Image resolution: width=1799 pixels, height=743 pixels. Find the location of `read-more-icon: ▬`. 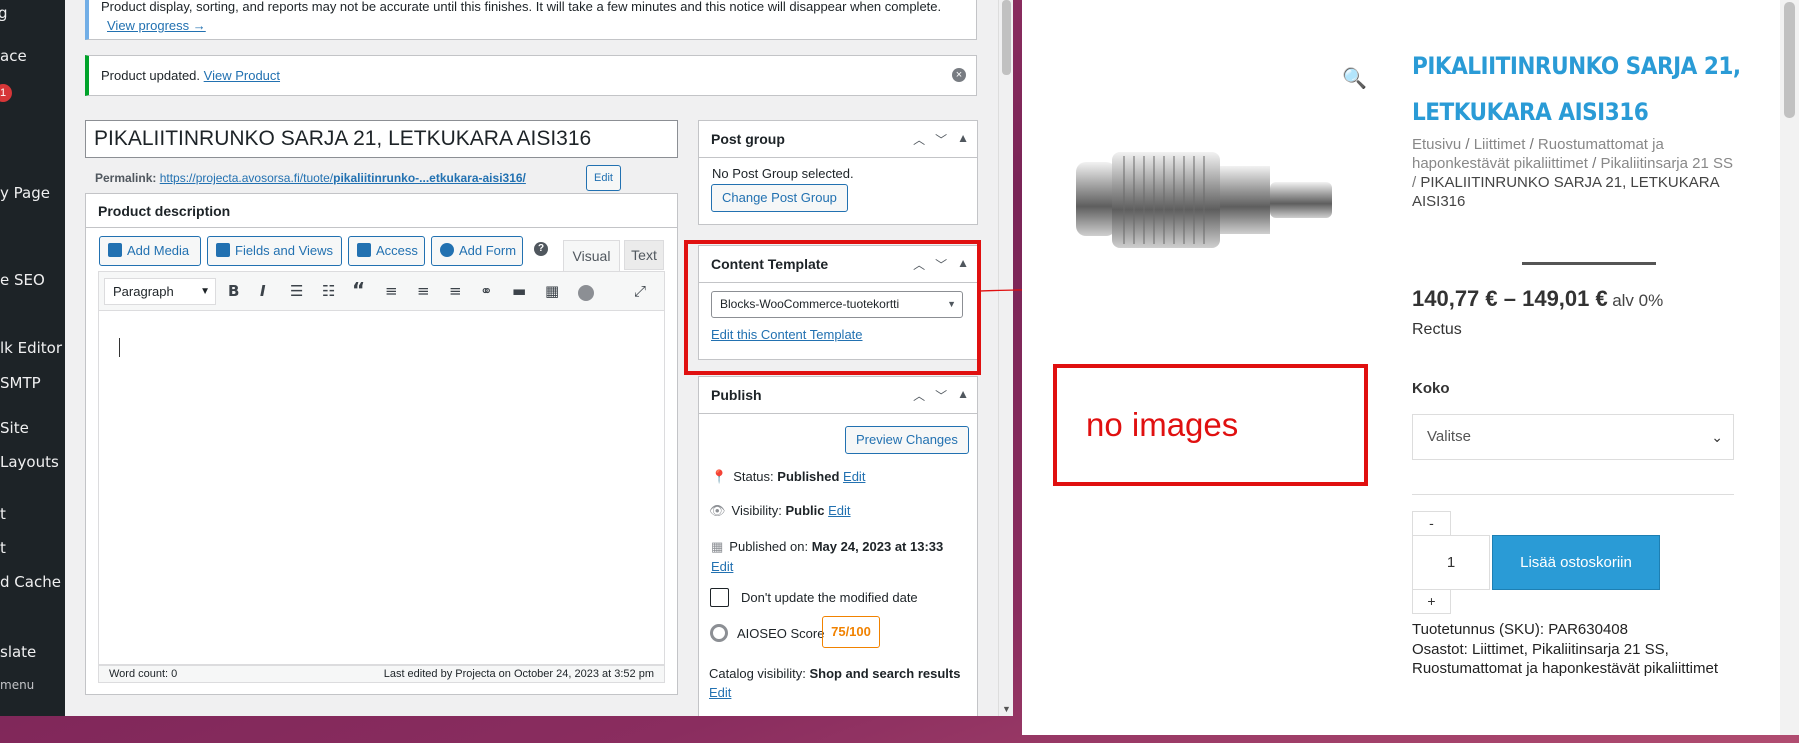

read-more-icon: ▬ is located at coordinates (519, 291).